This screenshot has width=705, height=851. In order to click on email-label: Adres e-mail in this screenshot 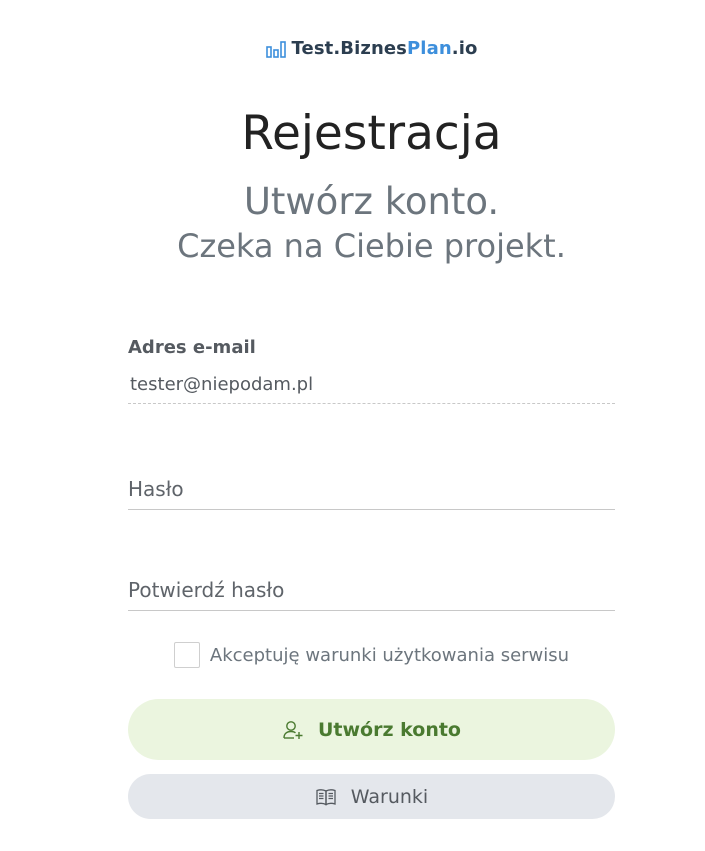, I will do `click(192, 347)`.